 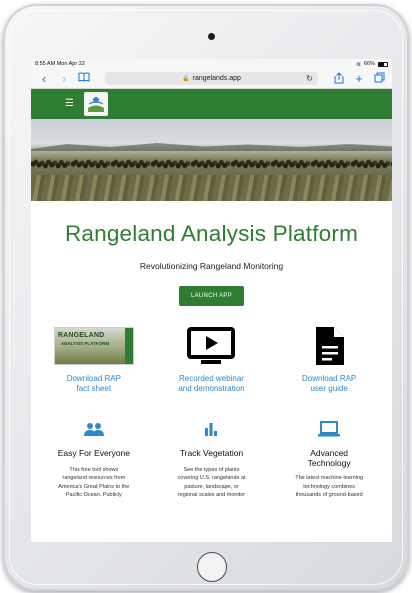 What do you see at coordinates (211, 164) in the screenshot?
I see `hero-cattle-herd` at bounding box center [211, 164].